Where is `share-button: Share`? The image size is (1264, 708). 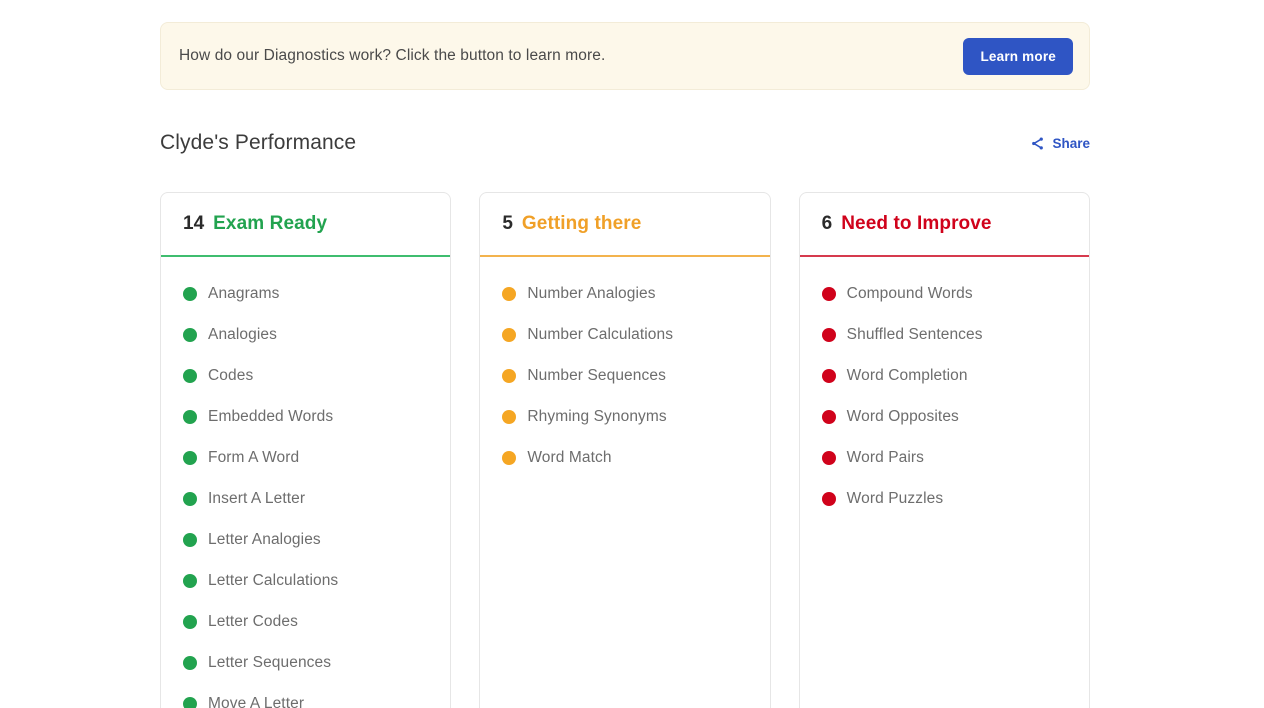
share-button: Share is located at coordinates (1060, 143).